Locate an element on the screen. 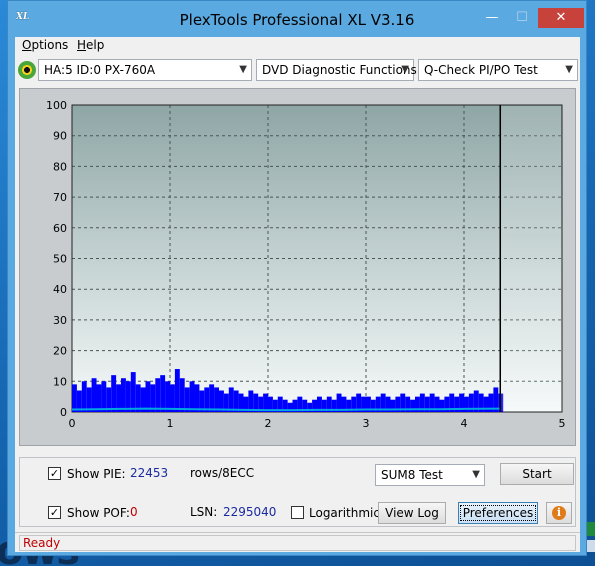 Image resolution: width=595 pixels, height=566 pixels. y-tick-label: 70 is located at coordinates (60, 197).